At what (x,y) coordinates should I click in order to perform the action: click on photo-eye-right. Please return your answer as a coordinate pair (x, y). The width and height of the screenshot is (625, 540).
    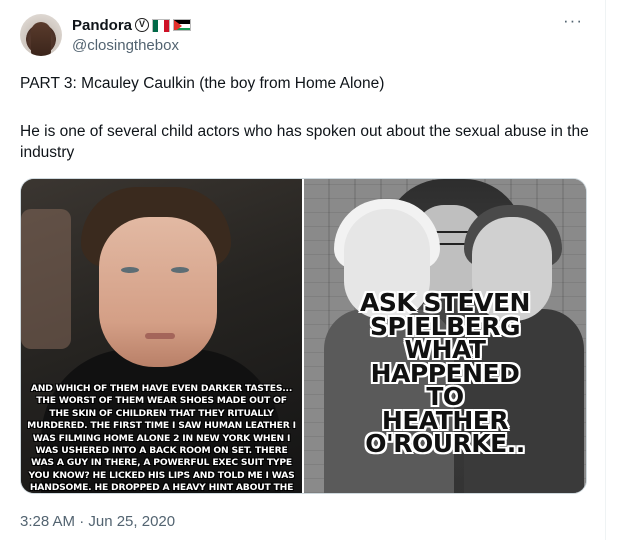
    Looking at the image, I should click on (180, 270).